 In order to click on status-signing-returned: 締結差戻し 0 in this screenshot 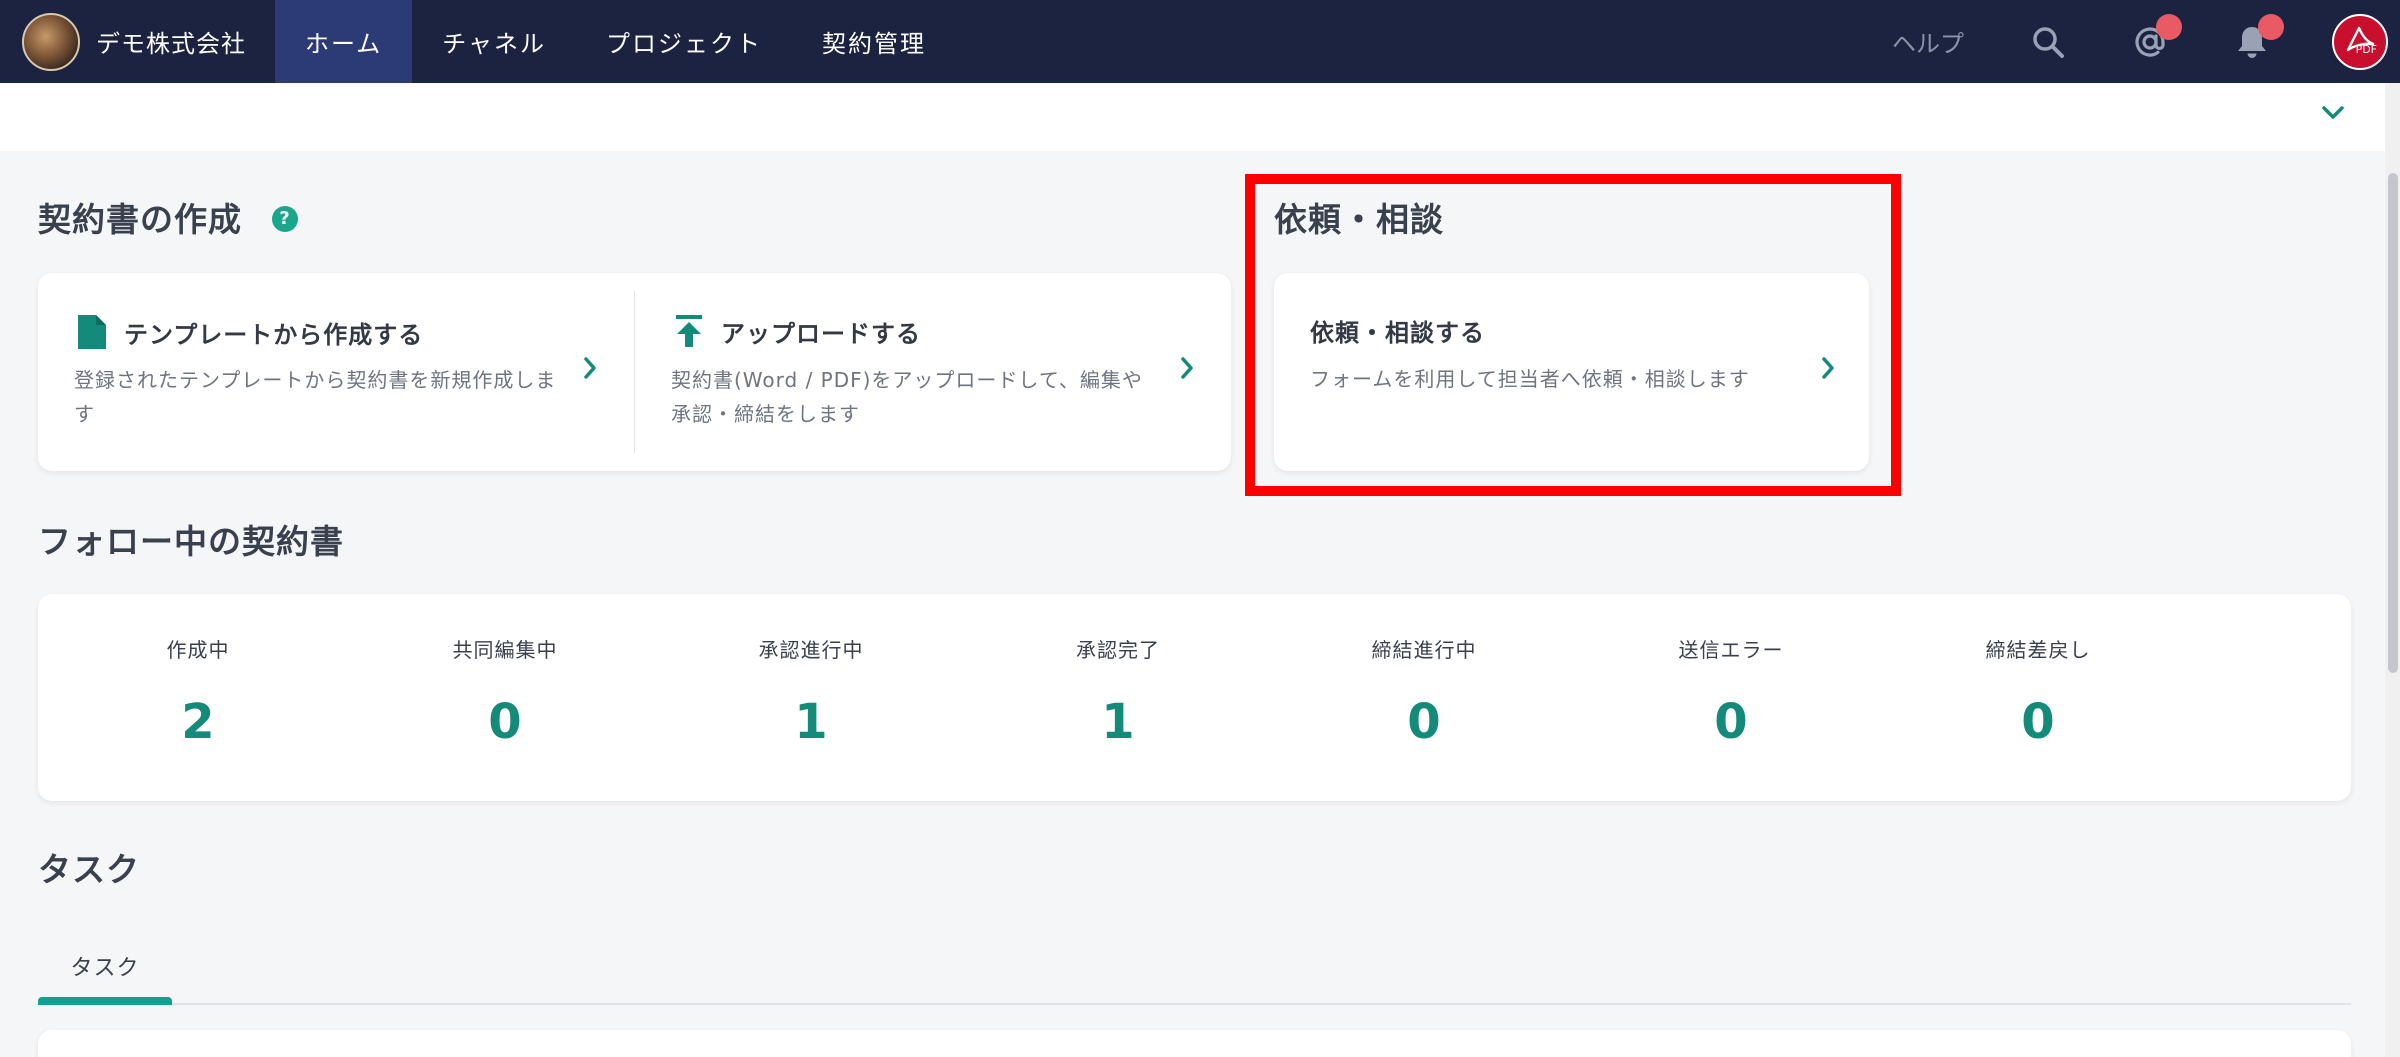, I will do `click(2038, 697)`.